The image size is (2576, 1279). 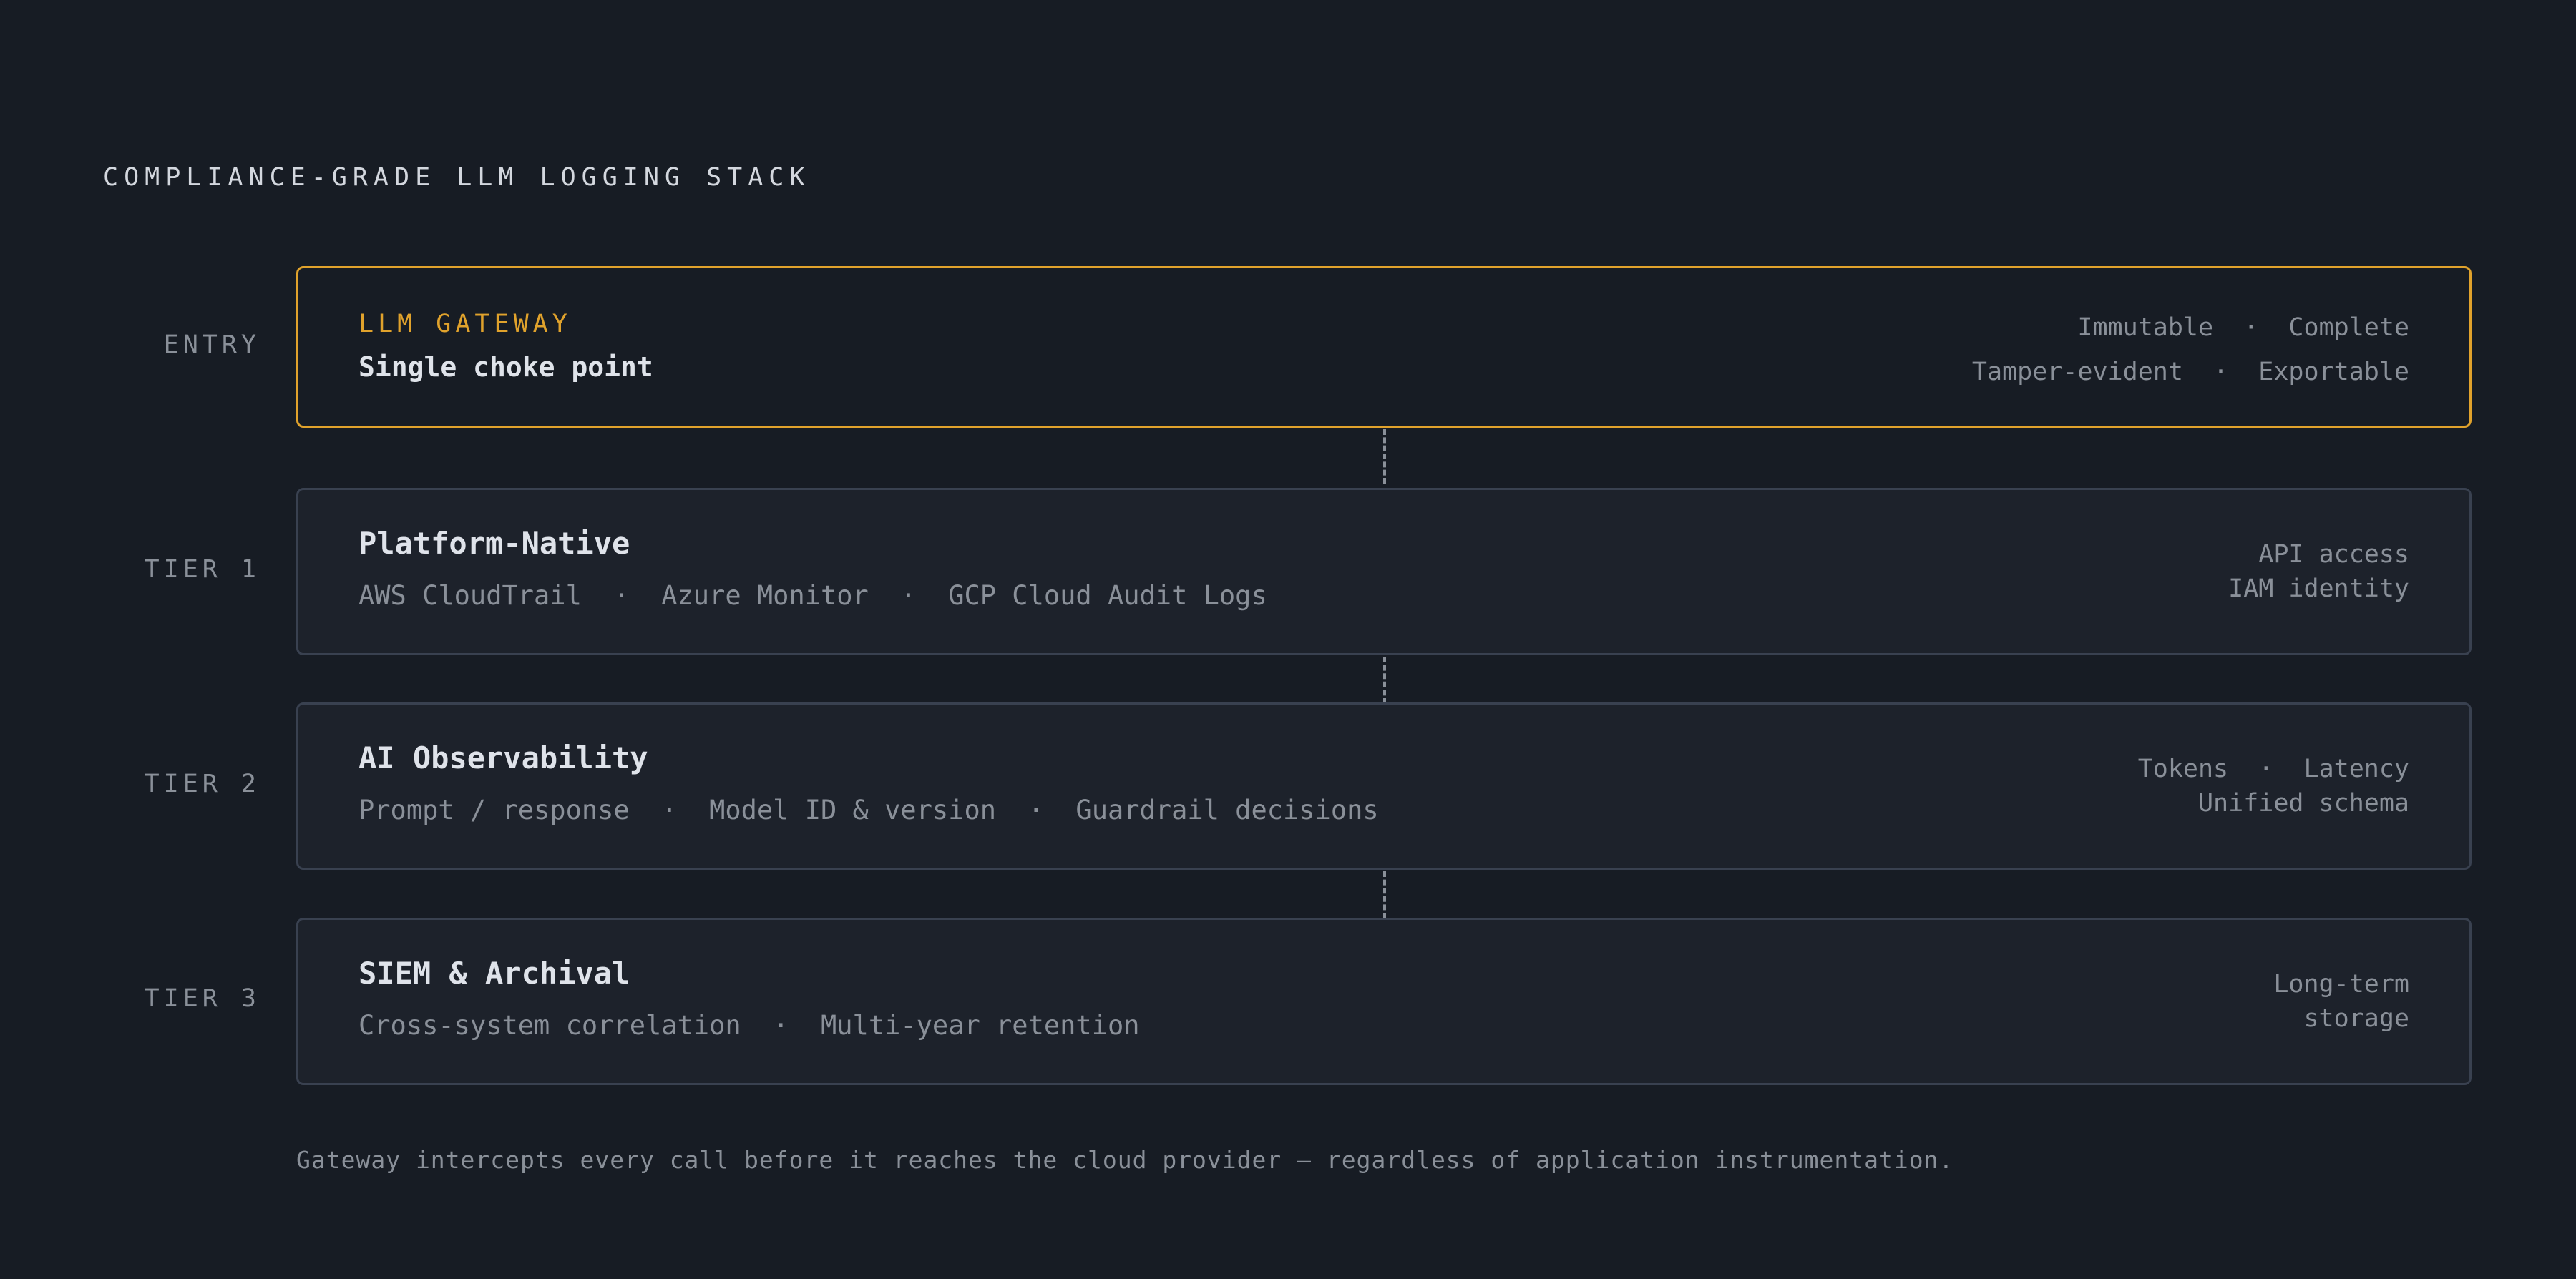 What do you see at coordinates (494, 544) in the screenshot?
I see `tier1-name: Platform-Native` at bounding box center [494, 544].